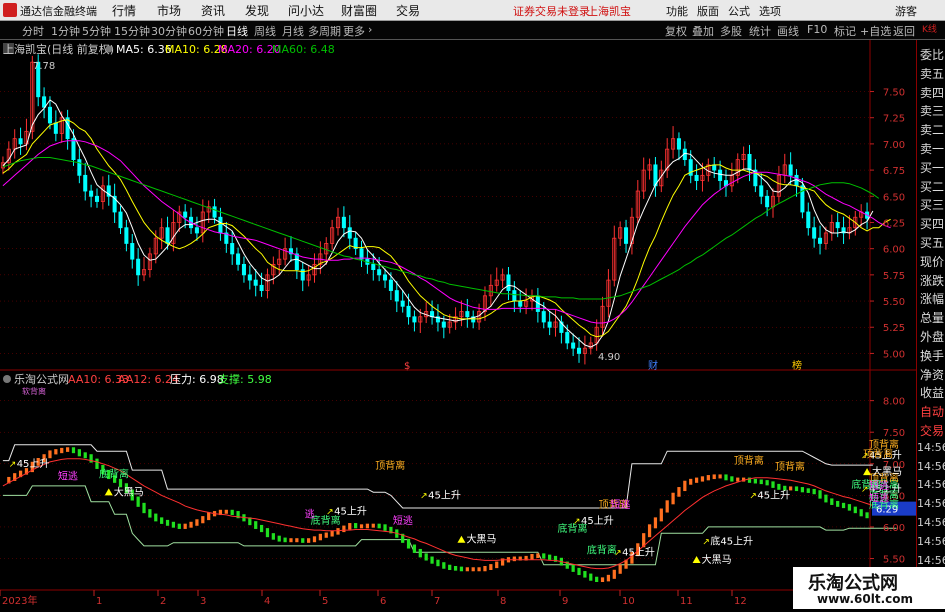 The image size is (945, 612). I want to click on indicator-settings-icon, so click(7, 379).